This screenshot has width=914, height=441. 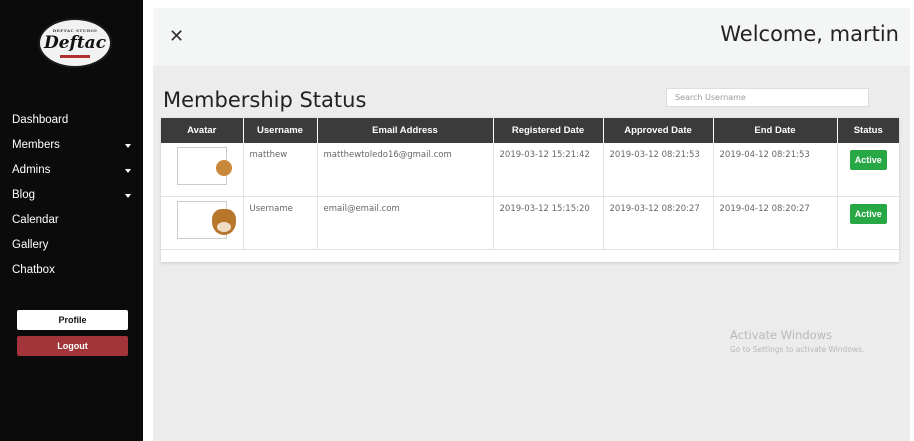 I want to click on watermark-subtitle: Go to Settings to activate Windows., so click(x=797, y=349).